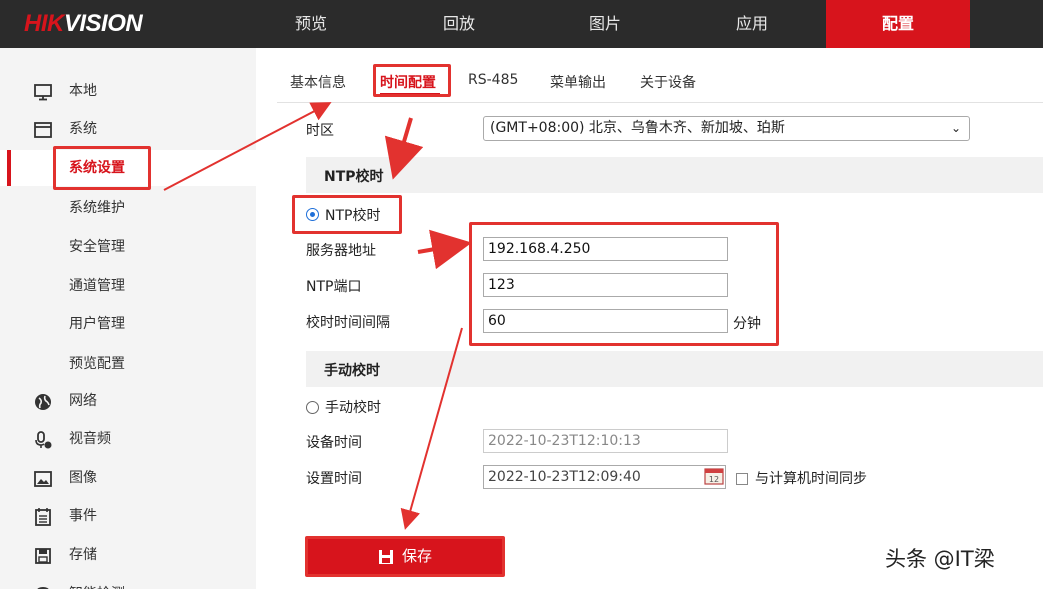  I want to click on window-icon, so click(43, 130).